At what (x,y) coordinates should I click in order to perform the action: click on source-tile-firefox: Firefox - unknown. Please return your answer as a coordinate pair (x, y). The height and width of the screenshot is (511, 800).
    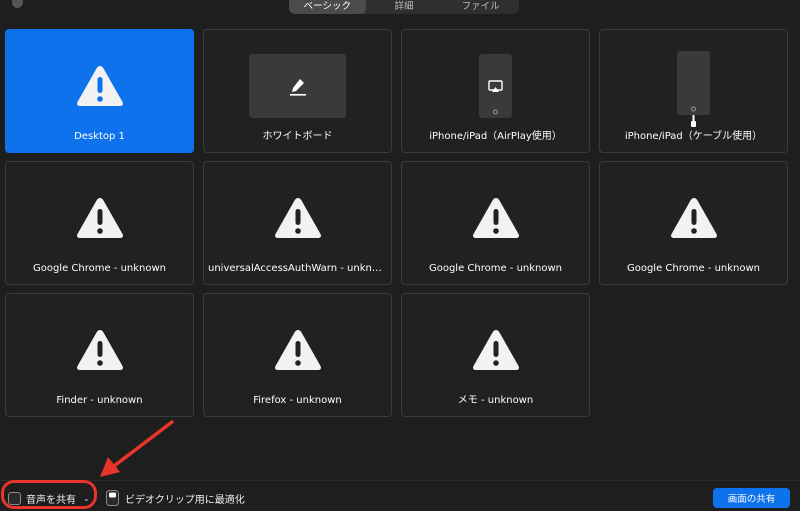
    Looking at the image, I should click on (297, 355).